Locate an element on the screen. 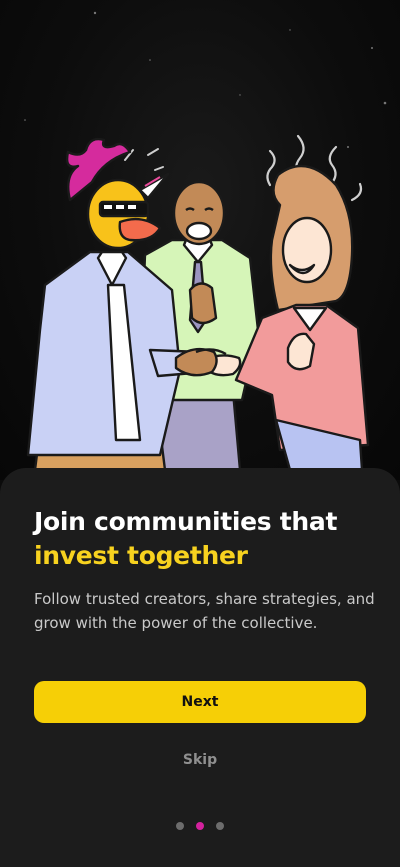 Image resolution: width=400 pixels, height=867 pixels. skip-button: Skip is located at coordinates (200, 760).